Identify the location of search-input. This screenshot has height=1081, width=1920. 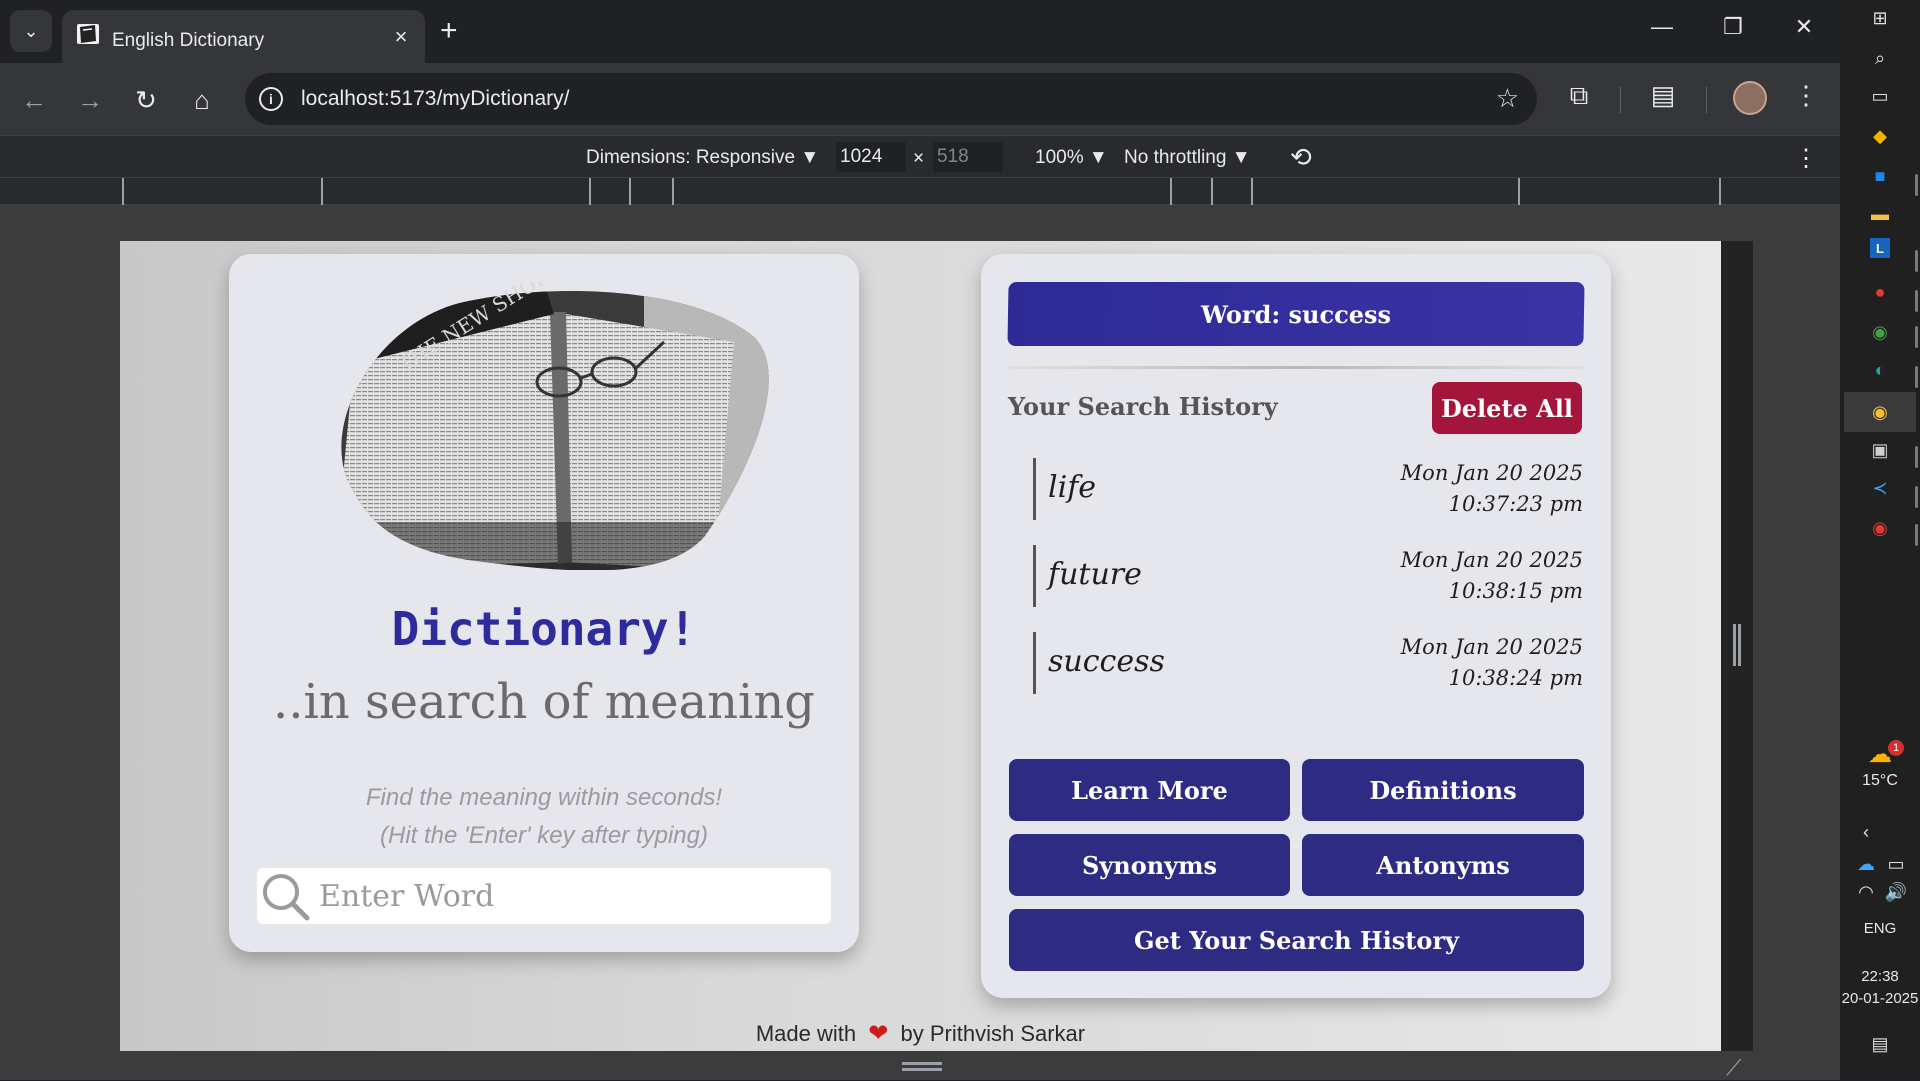
(569, 896).